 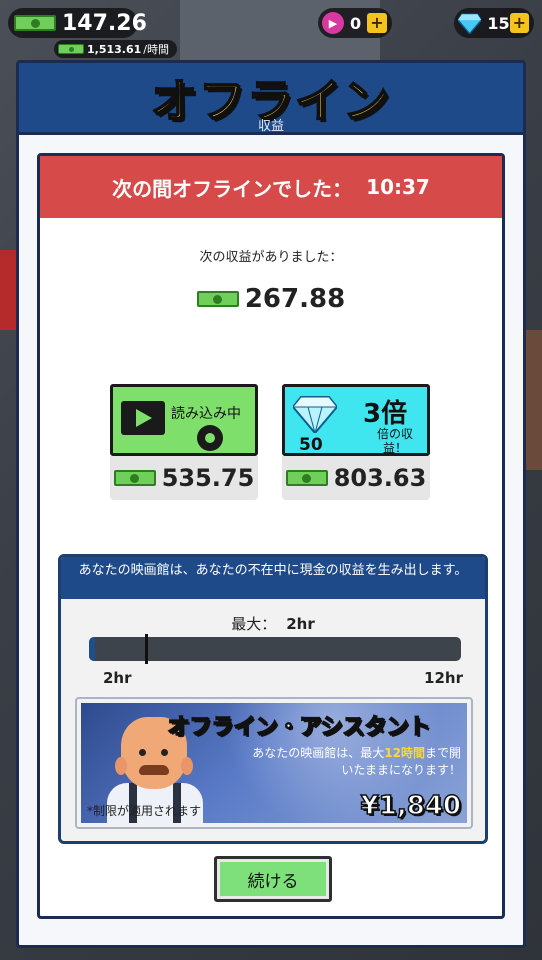 What do you see at coordinates (333, 23) in the screenshot?
I see `ticket-icon: ▶` at bounding box center [333, 23].